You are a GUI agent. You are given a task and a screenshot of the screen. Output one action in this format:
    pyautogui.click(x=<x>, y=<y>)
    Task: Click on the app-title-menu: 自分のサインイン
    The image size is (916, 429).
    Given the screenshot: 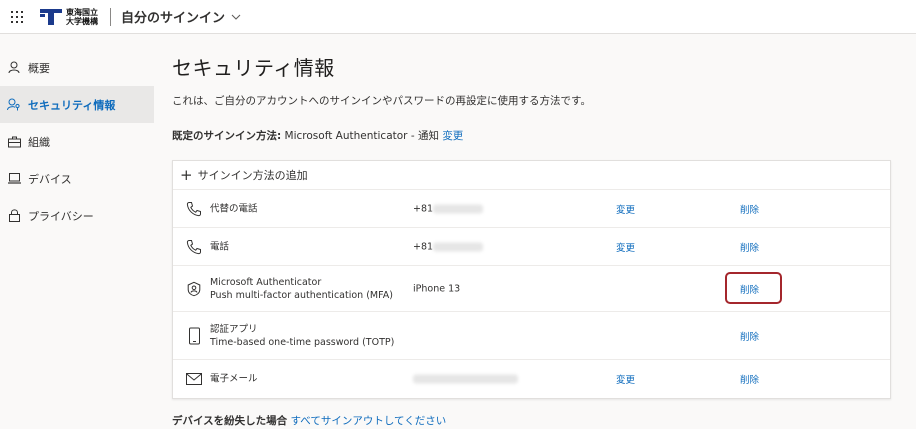 What is the action you would take?
    pyautogui.click(x=181, y=16)
    